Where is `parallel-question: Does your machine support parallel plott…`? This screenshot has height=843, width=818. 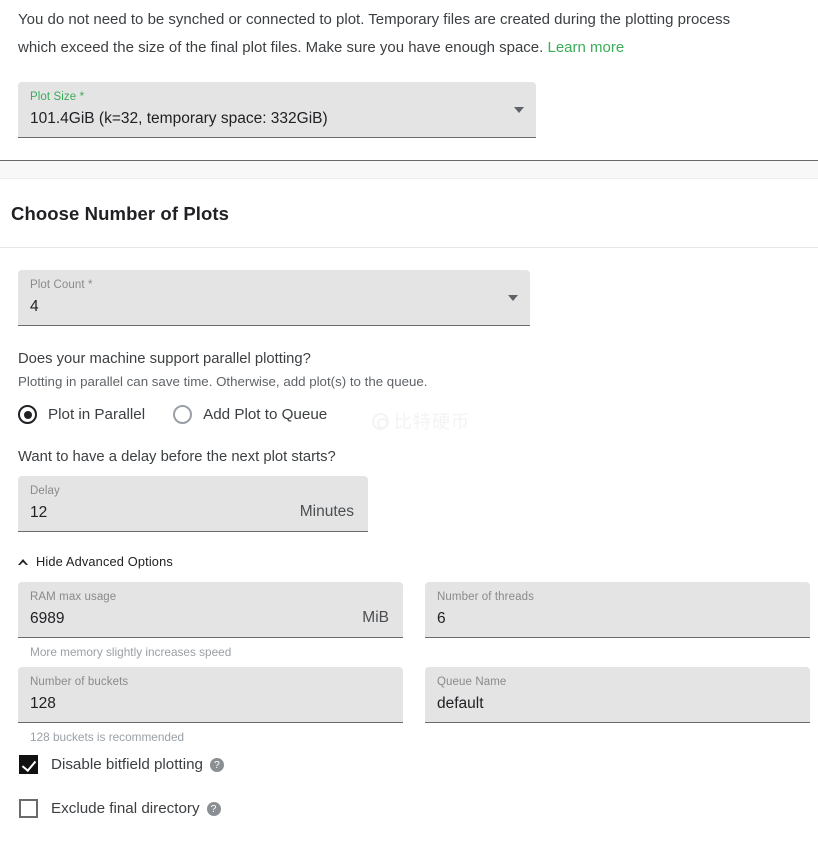
parallel-question: Does your machine support parallel plott… is located at coordinates (164, 359).